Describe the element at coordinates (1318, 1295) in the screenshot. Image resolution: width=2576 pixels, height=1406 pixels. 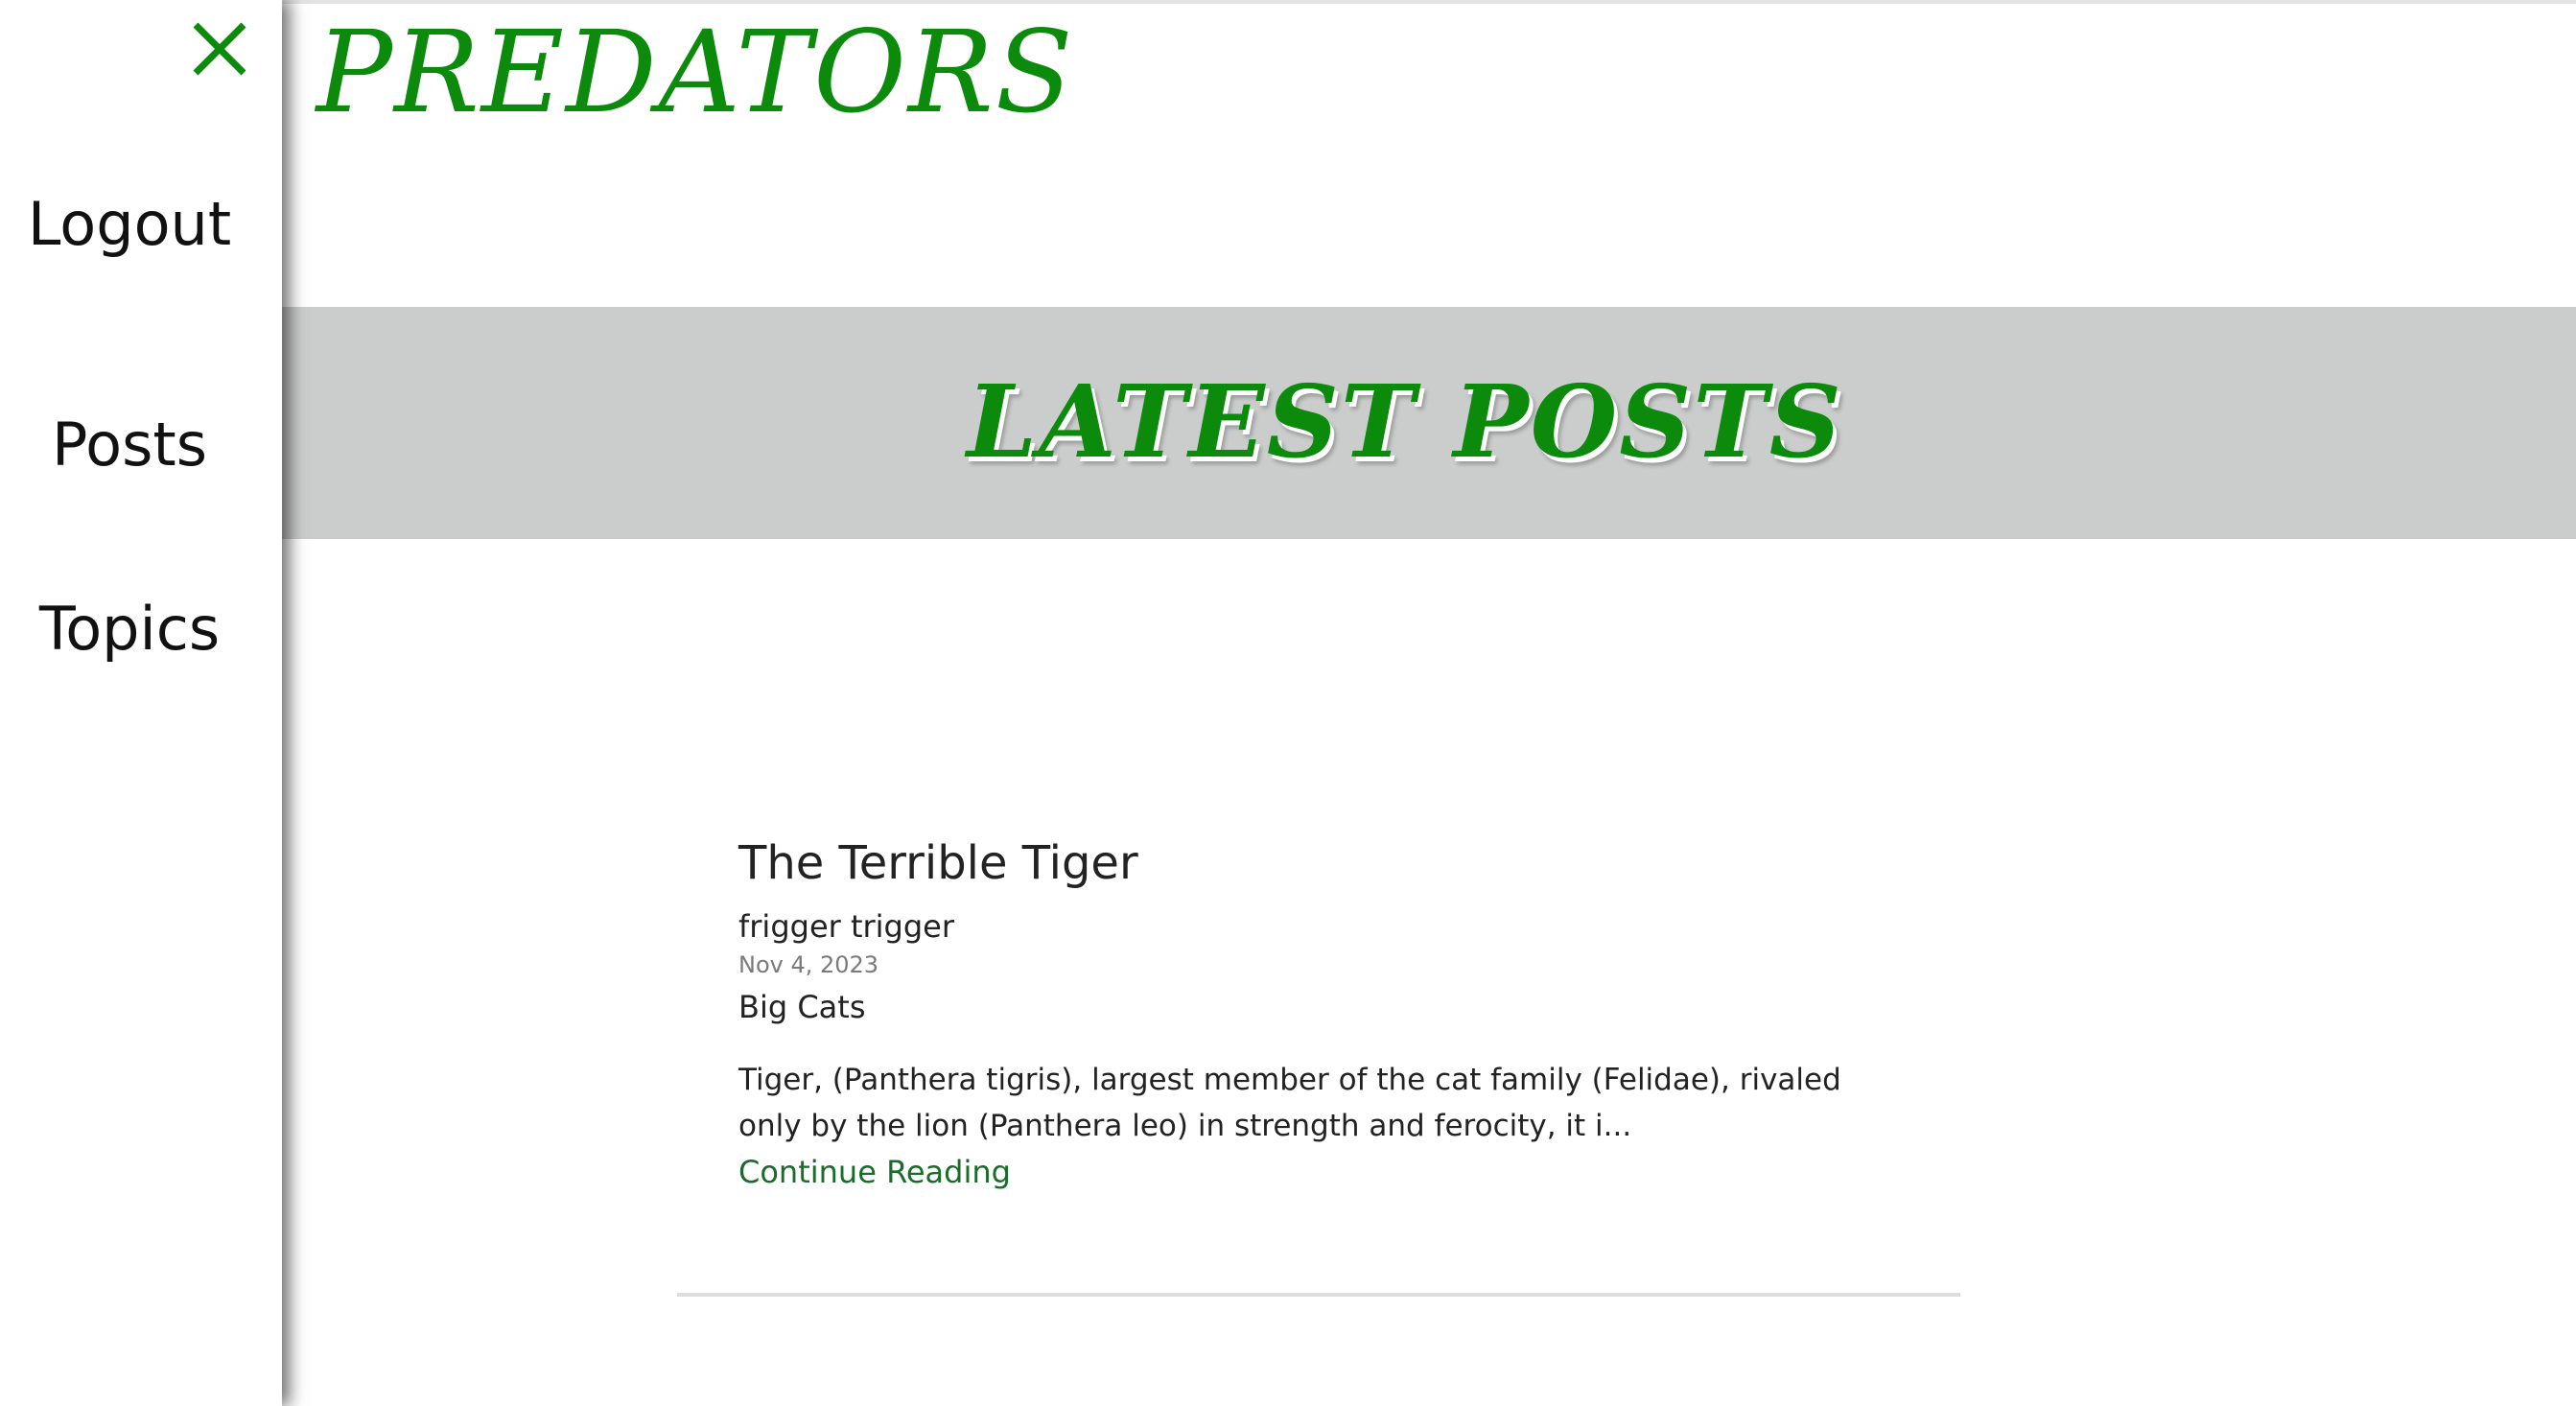
I see `post-divider` at that location.